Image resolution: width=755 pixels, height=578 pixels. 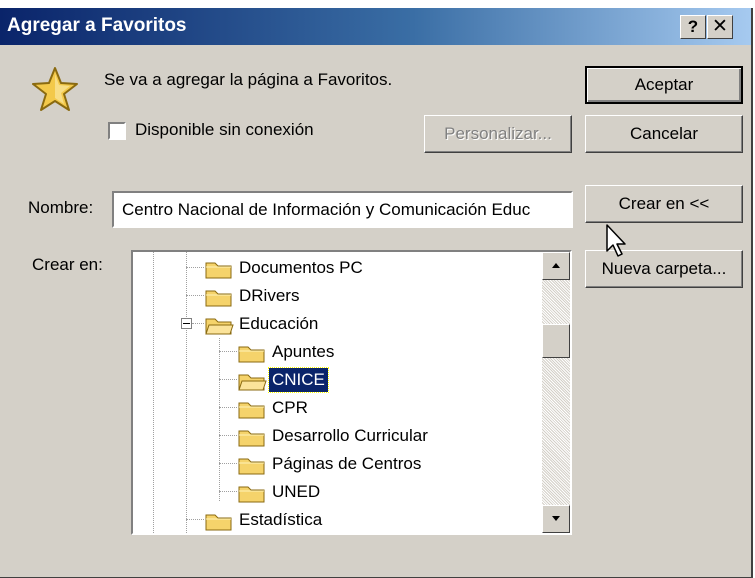 What do you see at coordinates (347, 463) in the screenshot?
I see `tree-item-label: Páginas de Centros` at bounding box center [347, 463].